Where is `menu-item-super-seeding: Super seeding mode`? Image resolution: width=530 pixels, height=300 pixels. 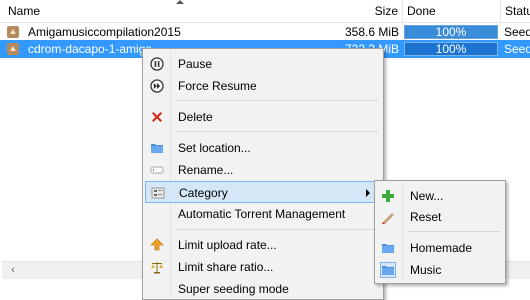
menu-item-super-seeding: Super seeding mode is located at coordinates (263, 289).